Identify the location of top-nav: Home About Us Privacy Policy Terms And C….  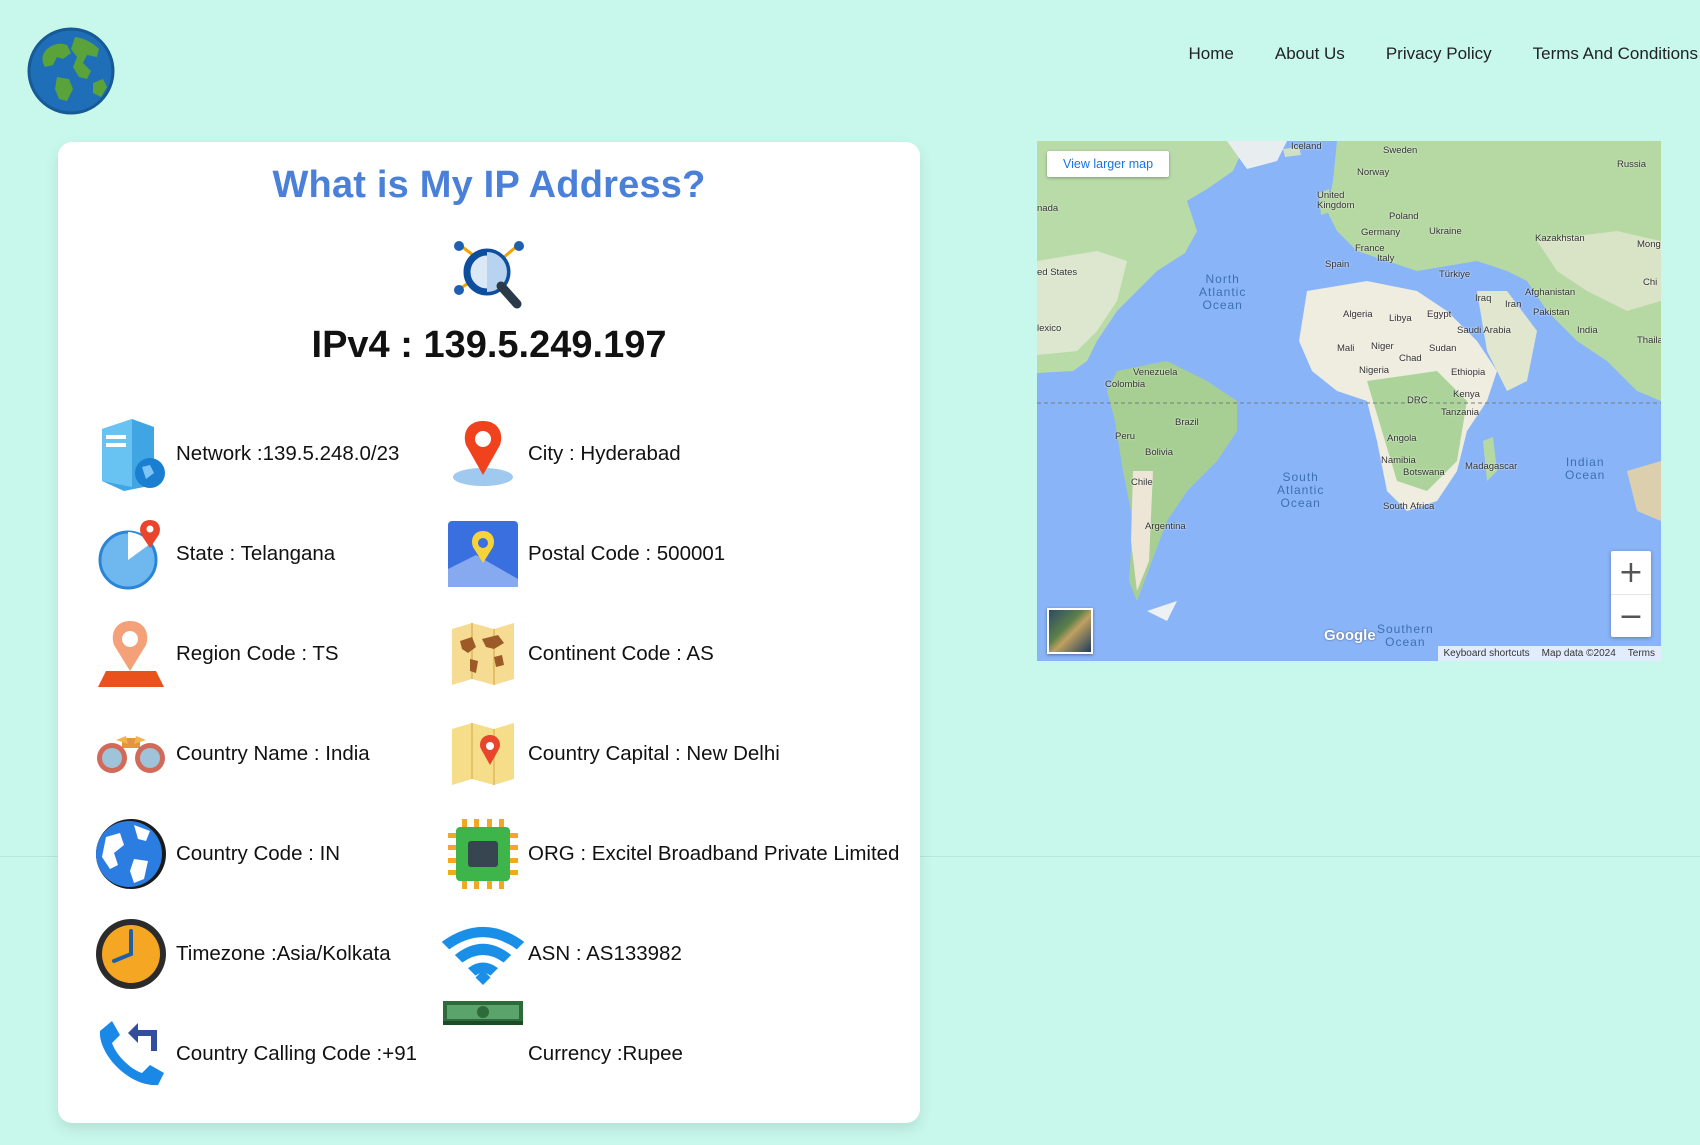
(1444, 54).